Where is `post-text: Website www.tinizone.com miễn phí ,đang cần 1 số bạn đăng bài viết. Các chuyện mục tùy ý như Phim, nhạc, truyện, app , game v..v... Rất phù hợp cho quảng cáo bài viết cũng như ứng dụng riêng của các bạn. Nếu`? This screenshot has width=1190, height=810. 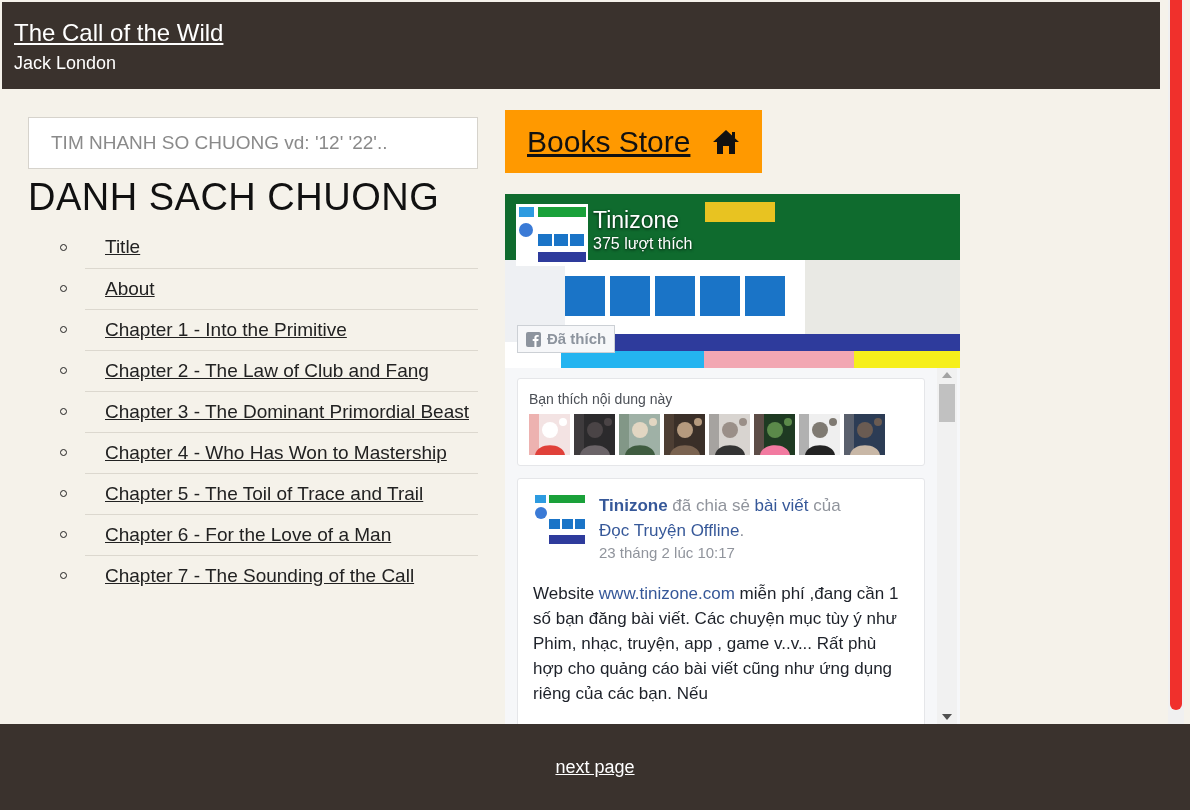
post-text: Website www.tinizone.com miễn phí ,đang cần 1 số bạn đăng bài viết. Các chuyện mục tùy ý như Phim, nhạc, truyện, app , game v..v... Rất phù hợp cho quảng cáo bài viết cũng như ứng dụng riêng của các bạn. Nếu is located at coordinates (716, 644).